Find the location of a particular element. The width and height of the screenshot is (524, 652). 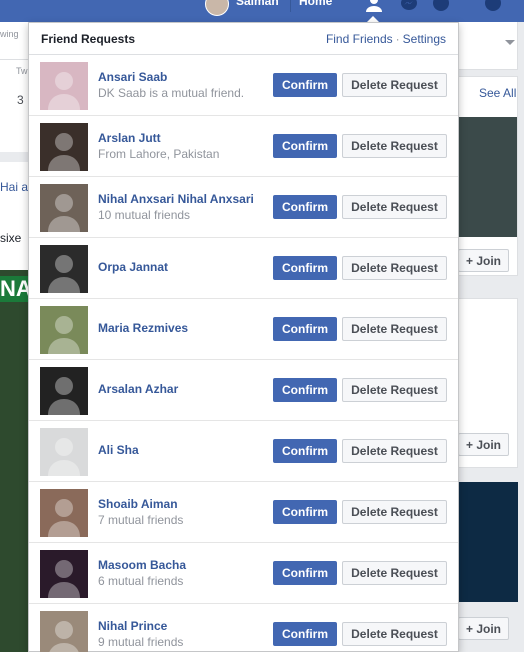

background-image is located at coordinates (14, 461).